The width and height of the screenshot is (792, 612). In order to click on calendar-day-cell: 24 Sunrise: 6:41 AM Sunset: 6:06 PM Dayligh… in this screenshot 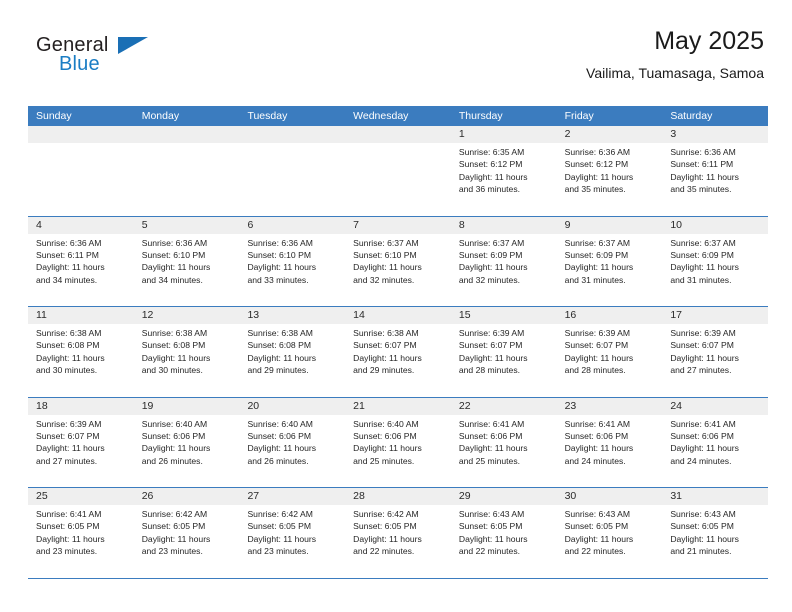, I will do `click(715, 442)`.